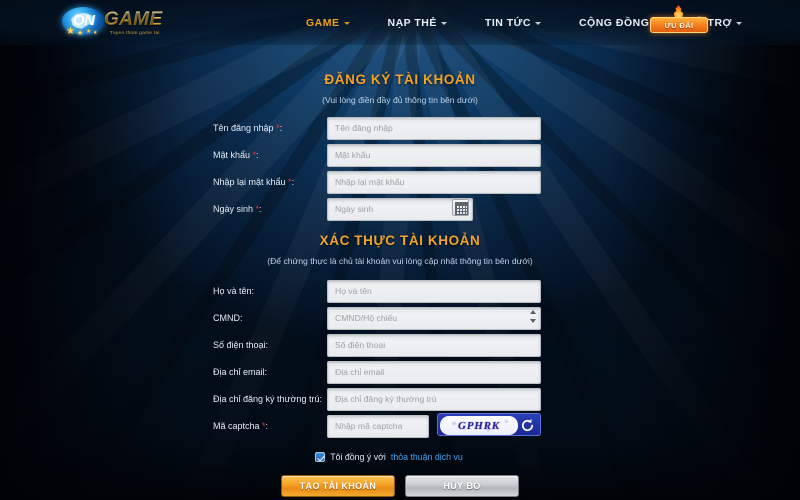 This screenshot has width=800, height=500. I want to click on form-row: Nhập lại mật khẩu *: Nhập lại mật khẩu, so click(400, 182).